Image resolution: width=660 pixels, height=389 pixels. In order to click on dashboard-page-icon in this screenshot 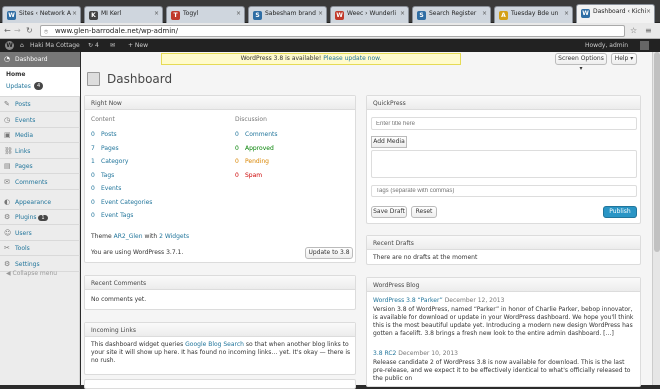, I will do `click(93, 79)`.